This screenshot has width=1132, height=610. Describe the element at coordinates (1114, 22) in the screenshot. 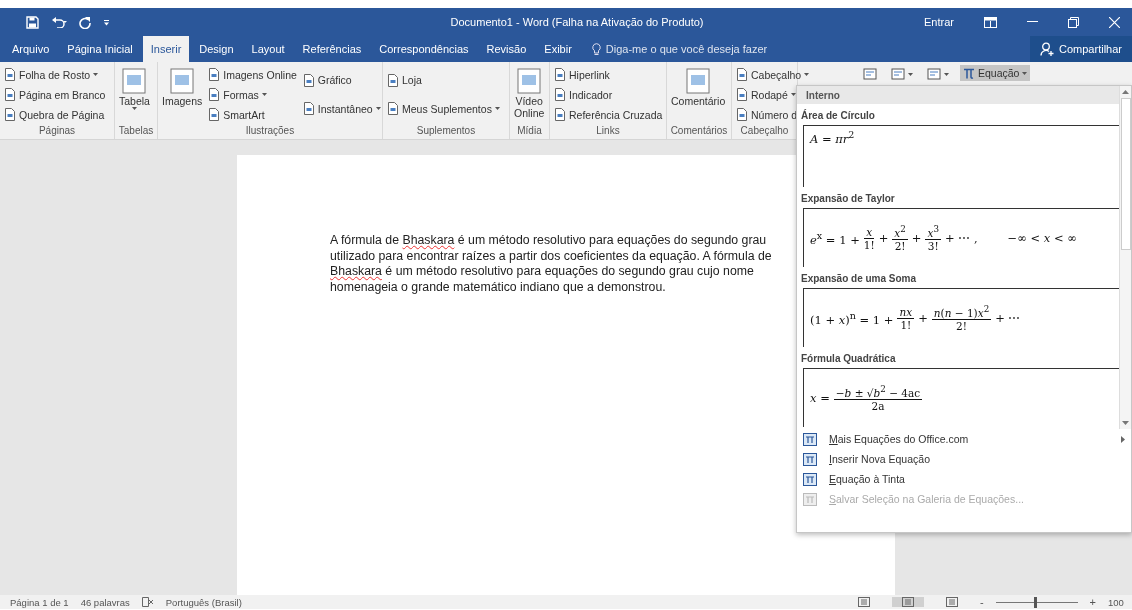

I see `close-icon` at that location.